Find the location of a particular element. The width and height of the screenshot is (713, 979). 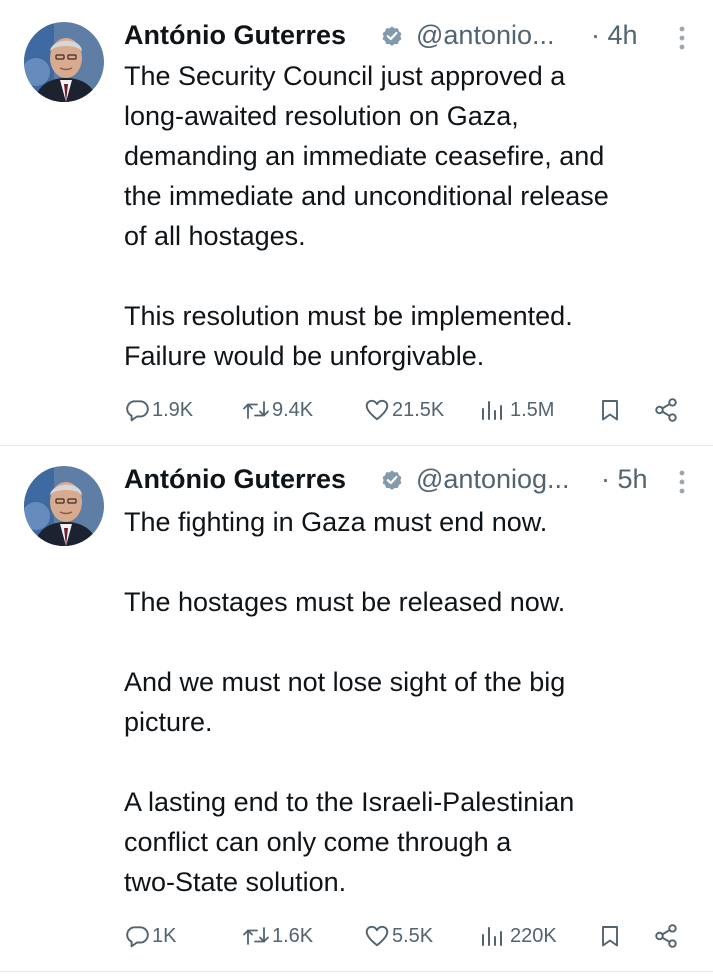

timestamp: · 5h is located at coordinates (624, 479).